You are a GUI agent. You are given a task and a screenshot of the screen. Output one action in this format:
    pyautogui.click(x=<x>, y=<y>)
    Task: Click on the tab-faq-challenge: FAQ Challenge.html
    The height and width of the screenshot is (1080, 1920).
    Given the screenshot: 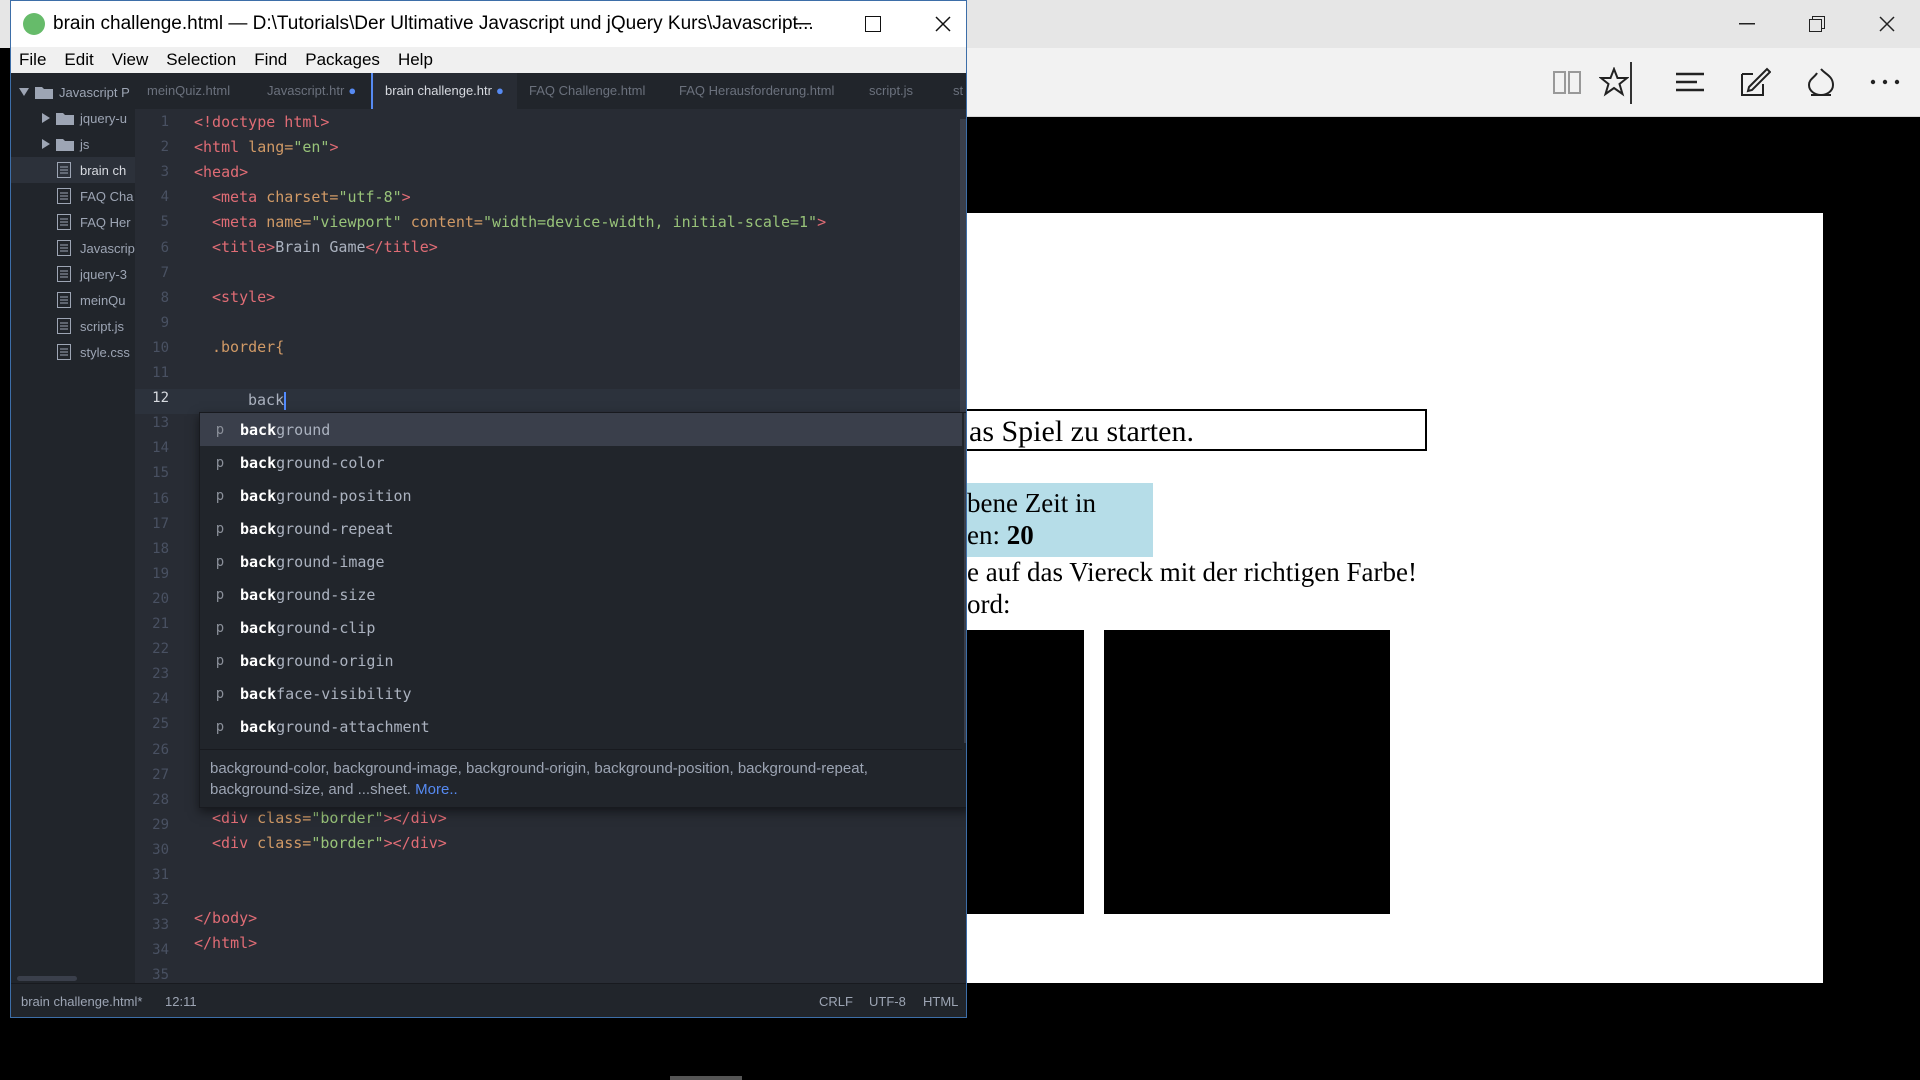 What is the action you would take?
    pyautogui.click(x=592, y=91)
    